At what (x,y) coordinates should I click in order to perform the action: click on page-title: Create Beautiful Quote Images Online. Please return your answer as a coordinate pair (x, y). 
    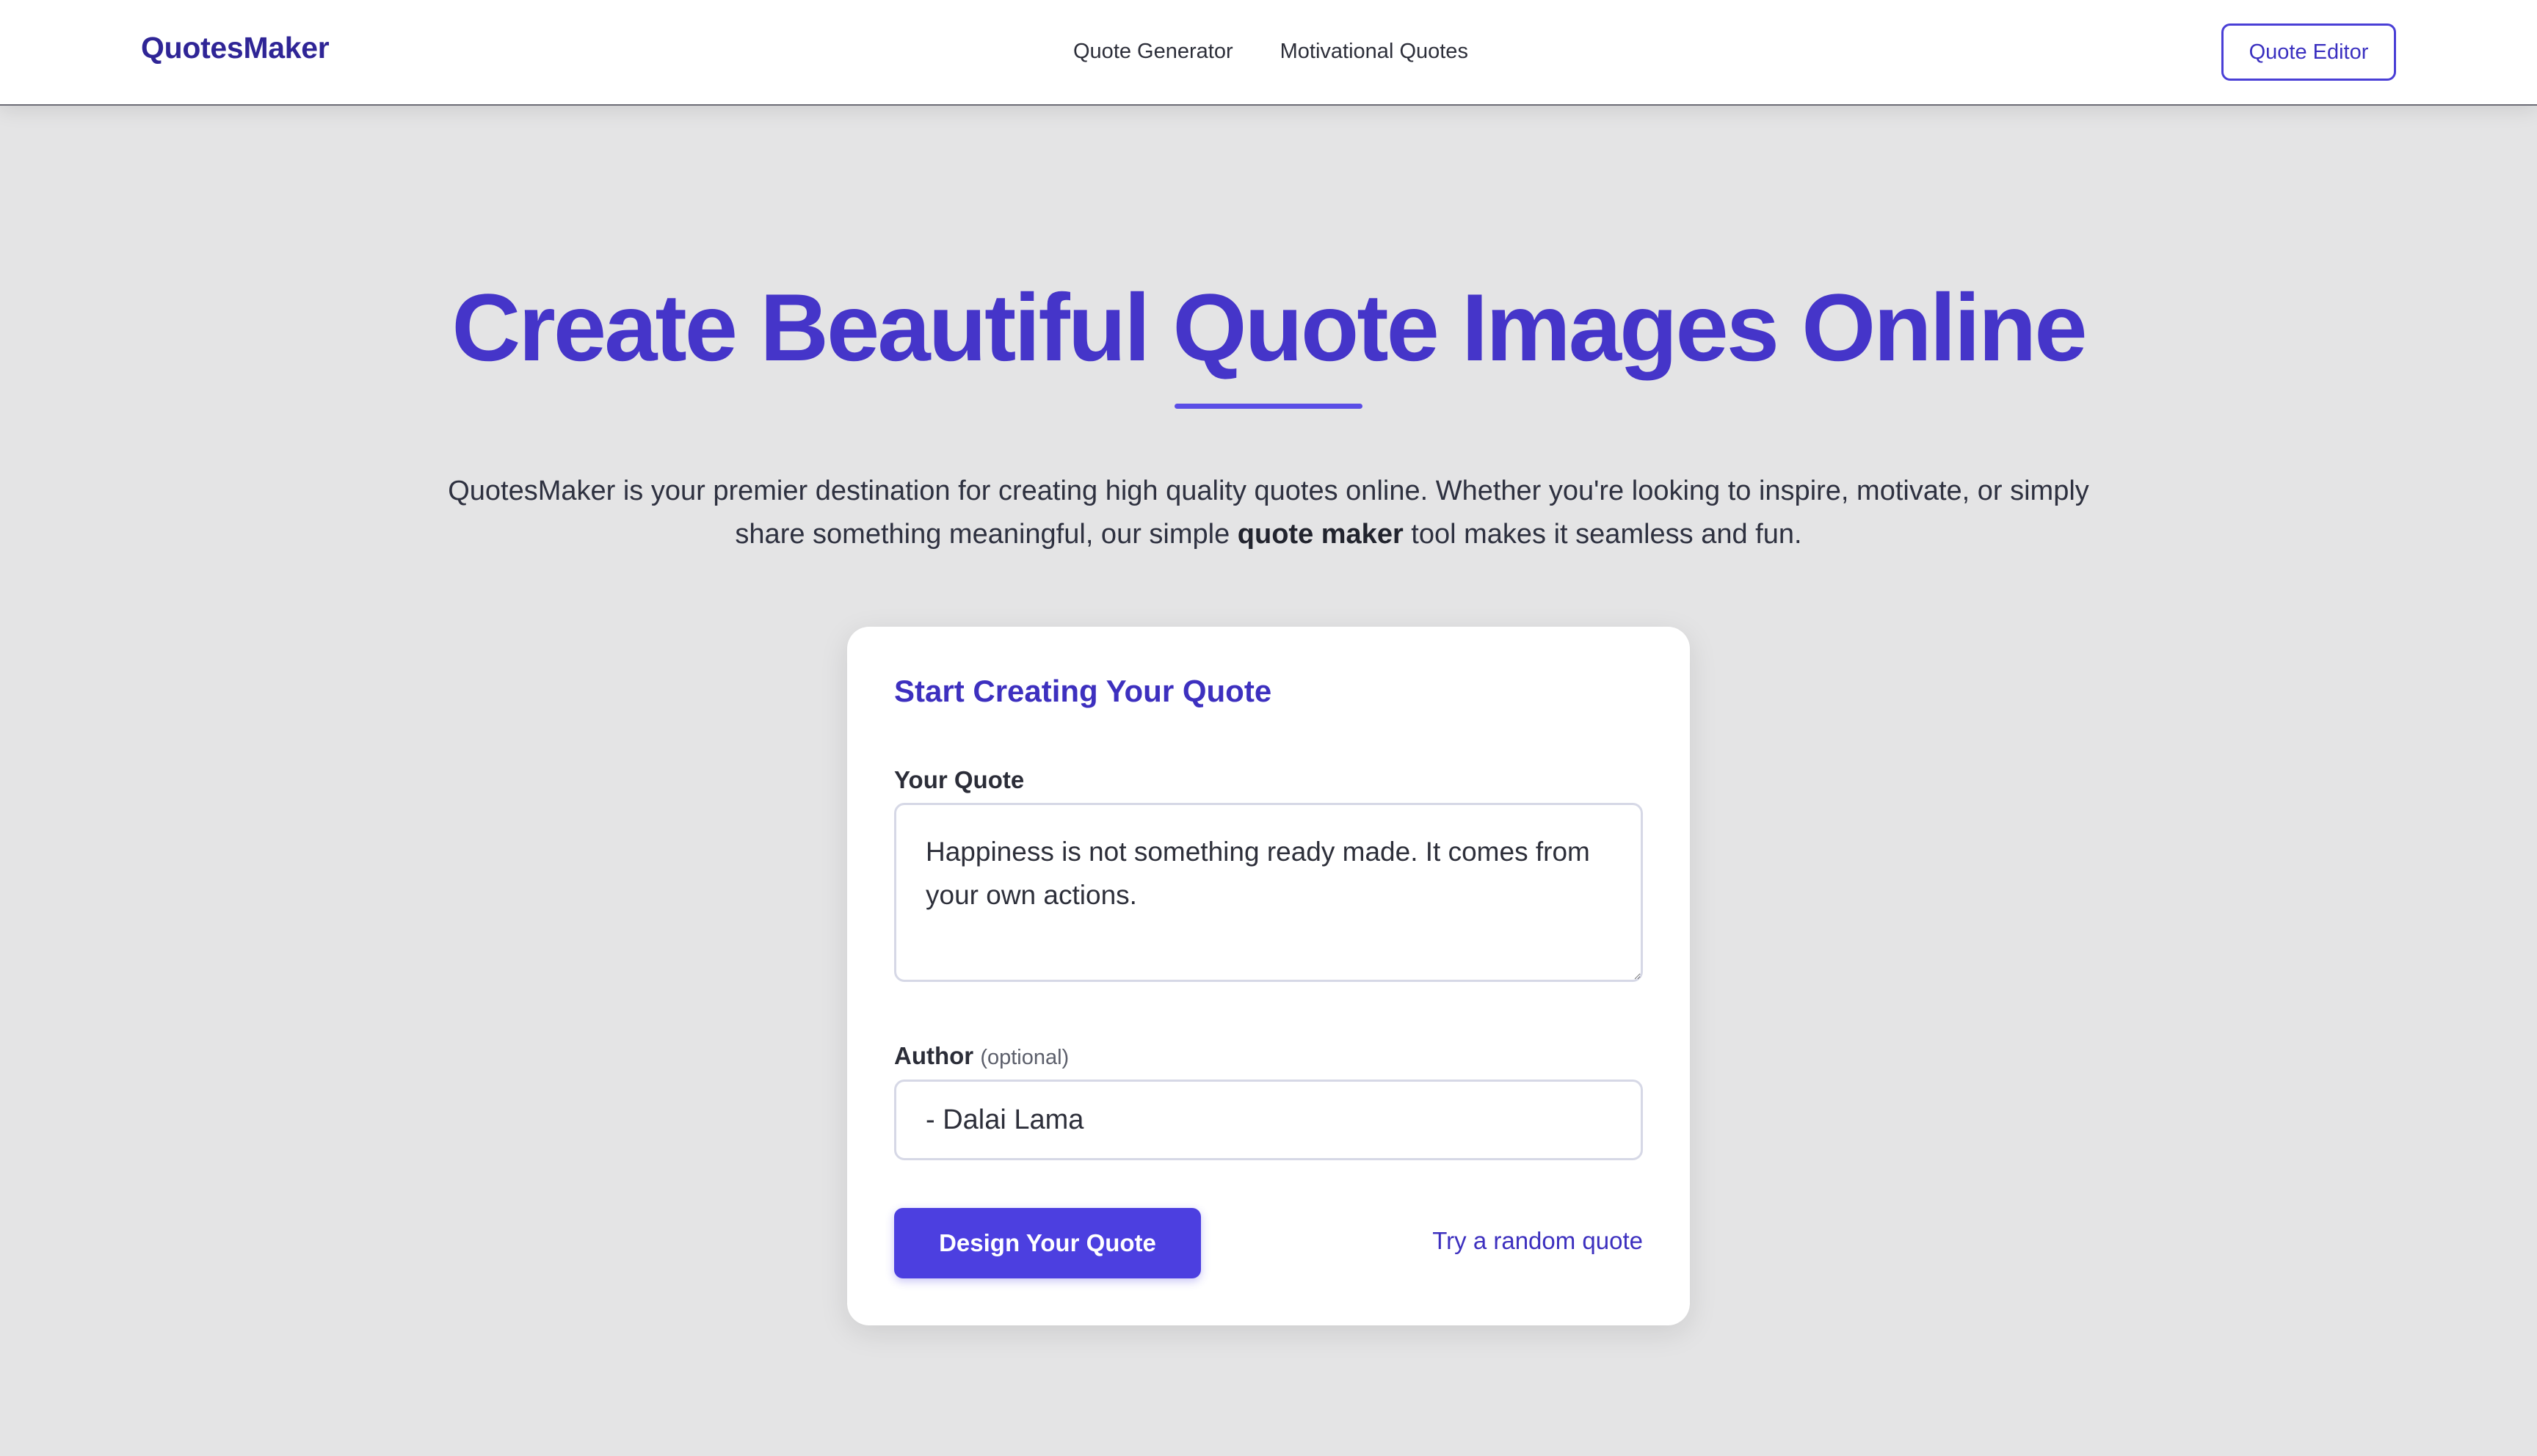
    Looking at the image, I should click on (1269, 327).